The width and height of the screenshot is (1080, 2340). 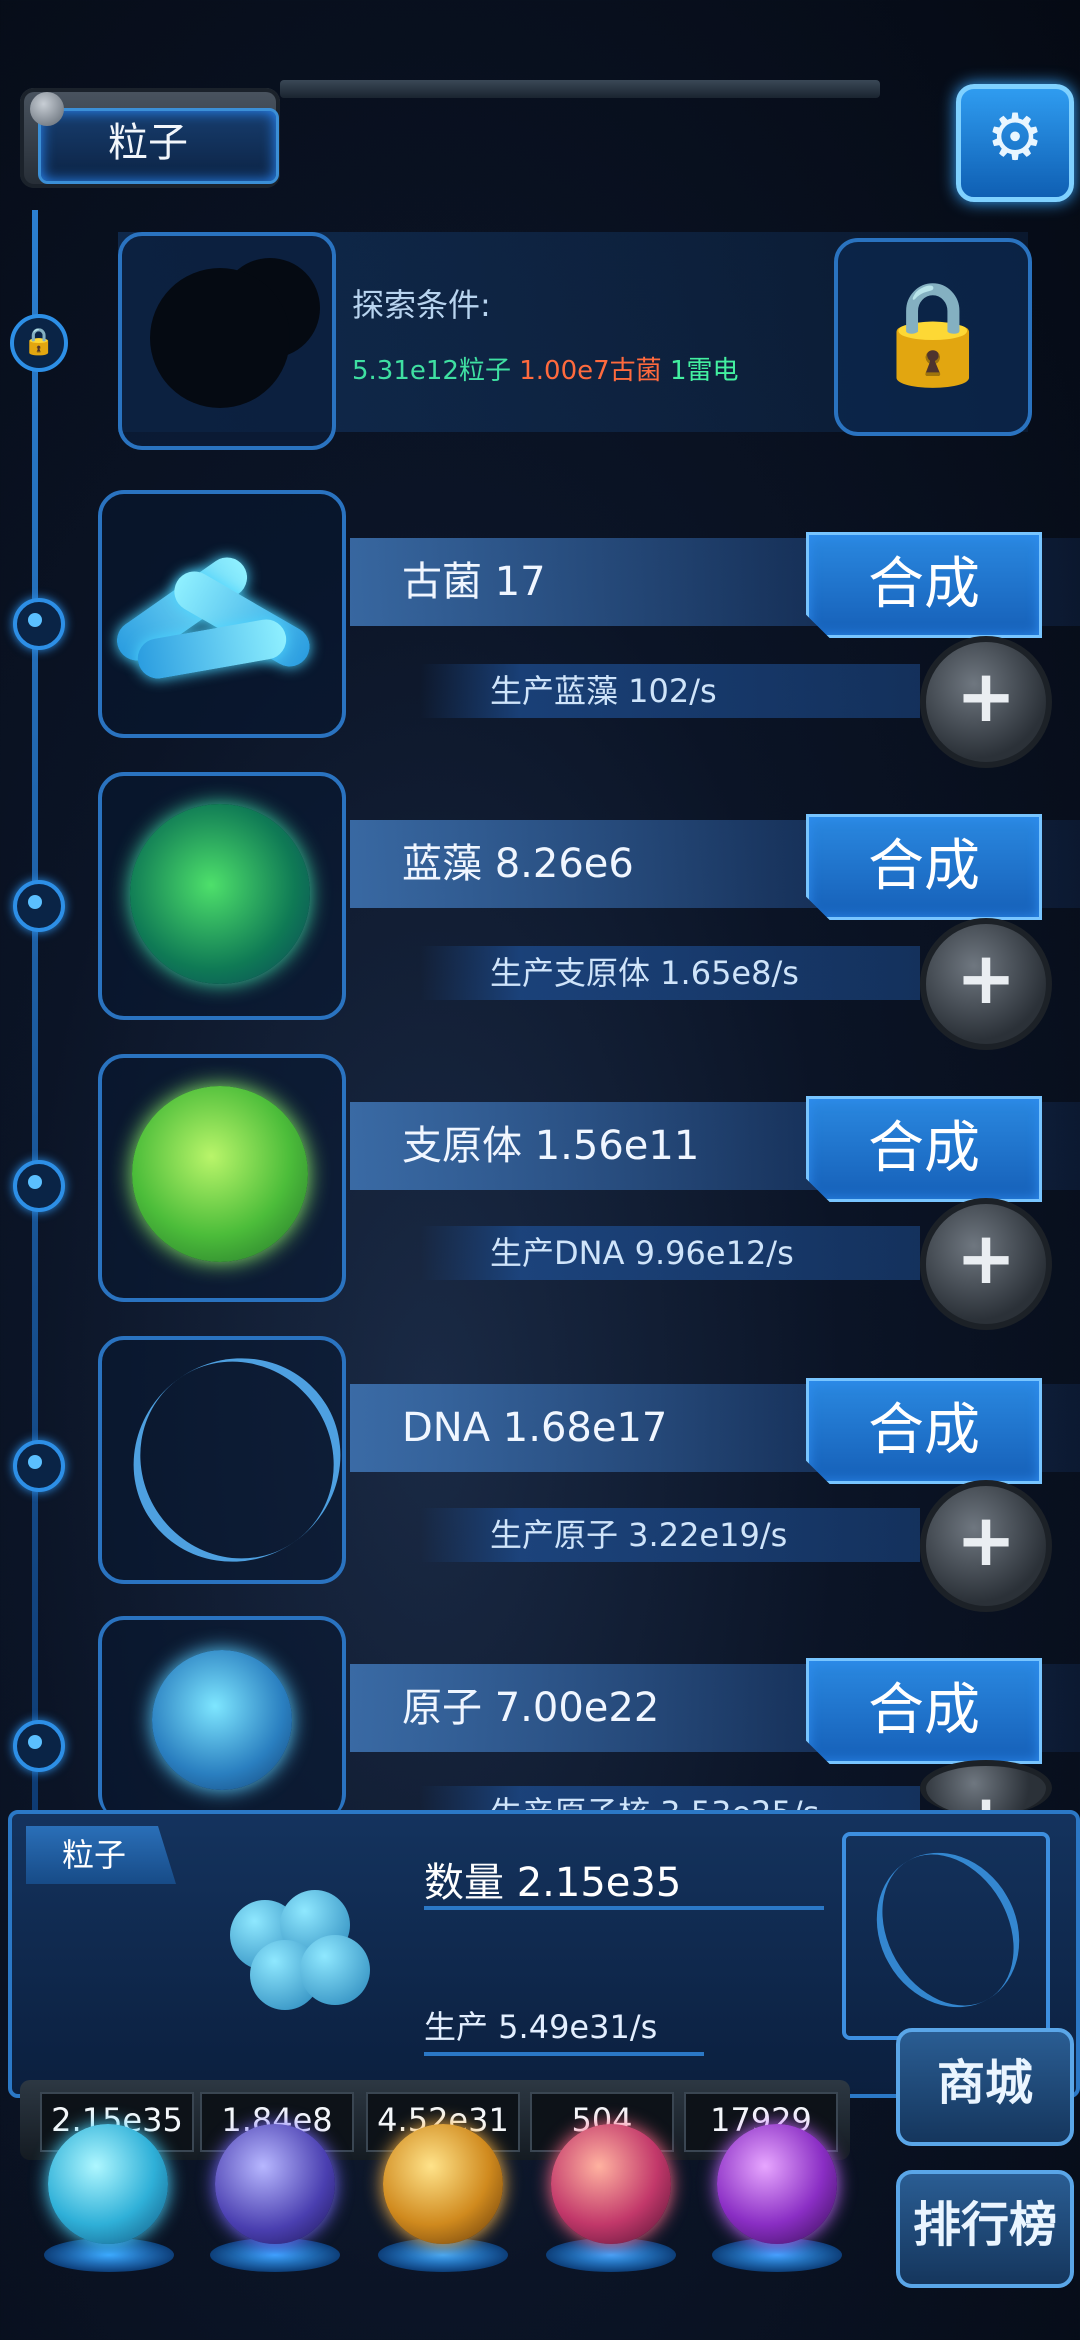 What do you see at coordinates (421, 305) in the screenshot?
I see `explore-title: 探索条件:` at bounding box center [421, 305].